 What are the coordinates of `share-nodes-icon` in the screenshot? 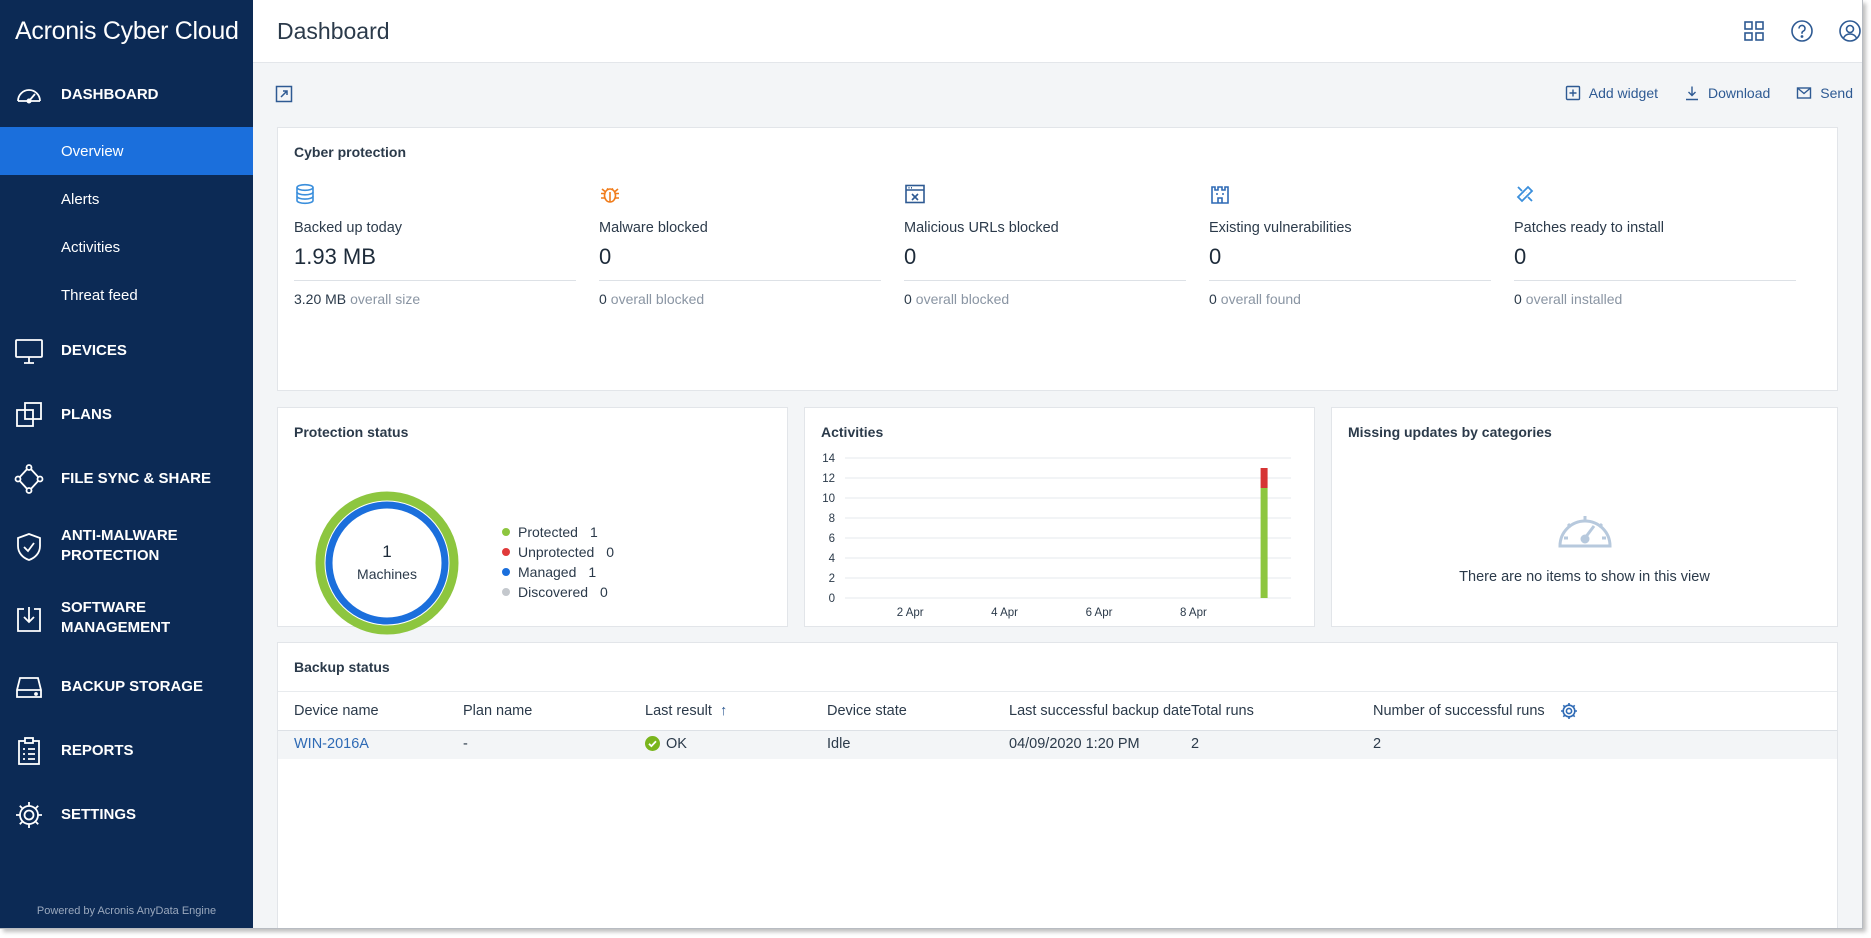 It's located at (29, 479).